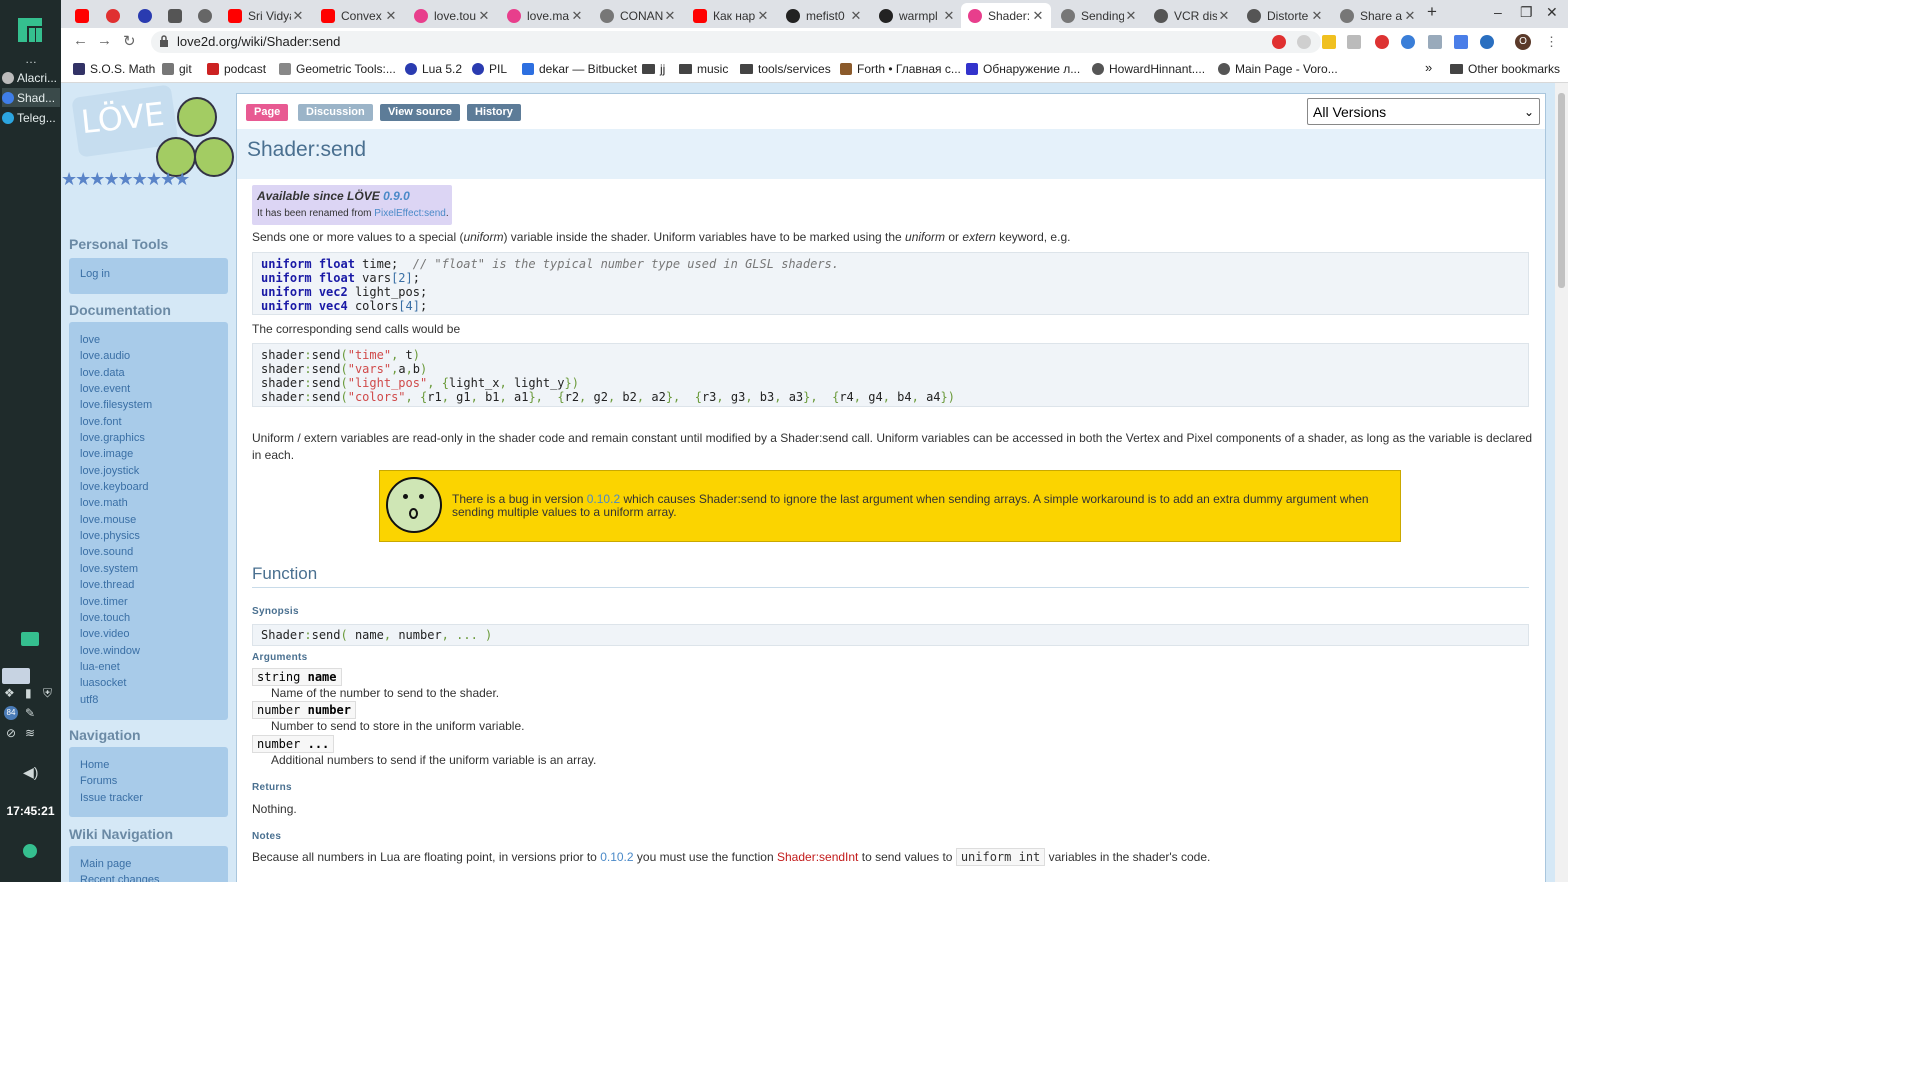 The image size is (1920, 1080). I want to click on sidebar-link-love-math: love.math, so click(148, 503).